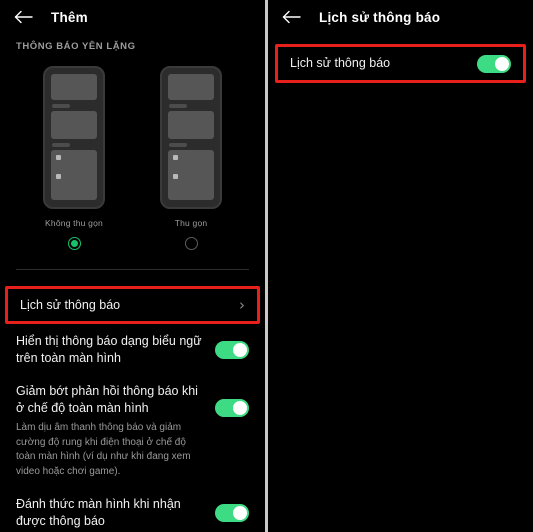 This screenshot has height=532, width=533. Describe the element at coordinates (132, 269) in the screenshot. I see `divider` at that location.